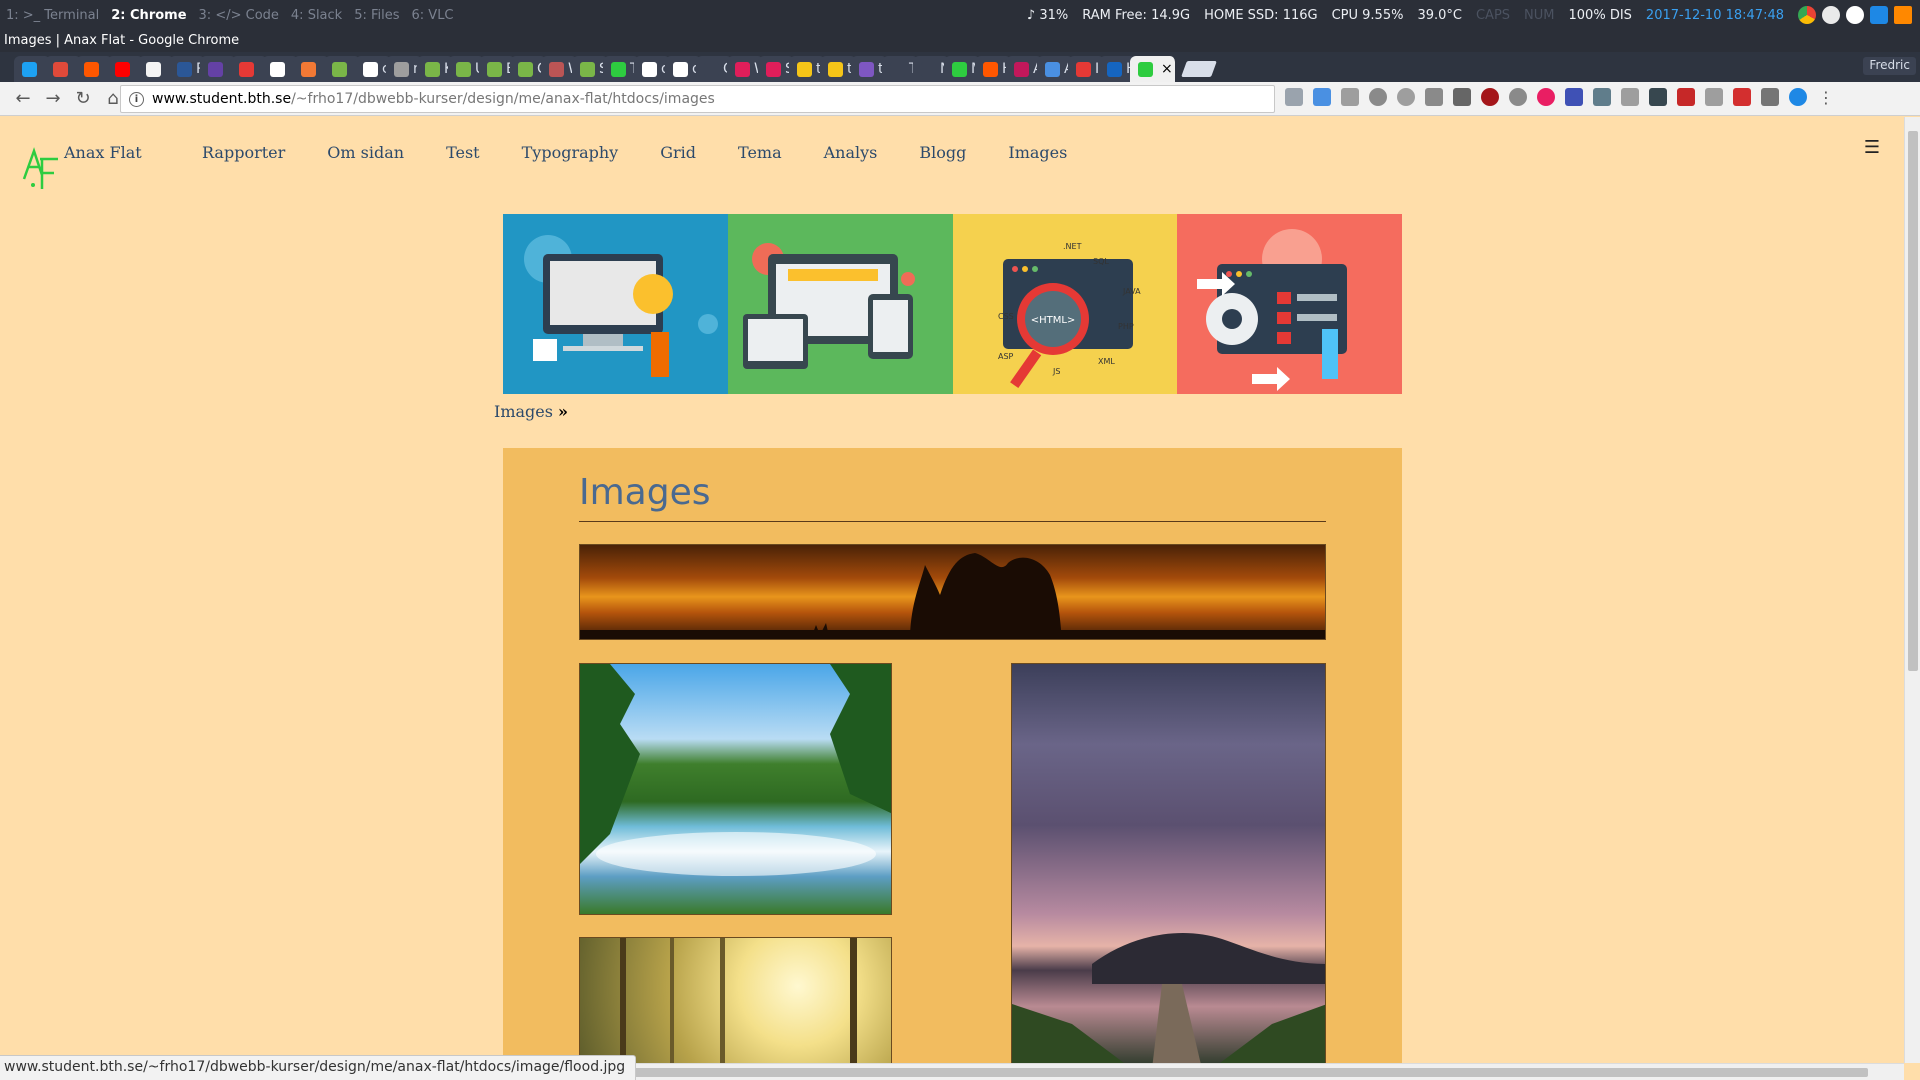  I want to click on pocket-icon, so click(1378, 97).